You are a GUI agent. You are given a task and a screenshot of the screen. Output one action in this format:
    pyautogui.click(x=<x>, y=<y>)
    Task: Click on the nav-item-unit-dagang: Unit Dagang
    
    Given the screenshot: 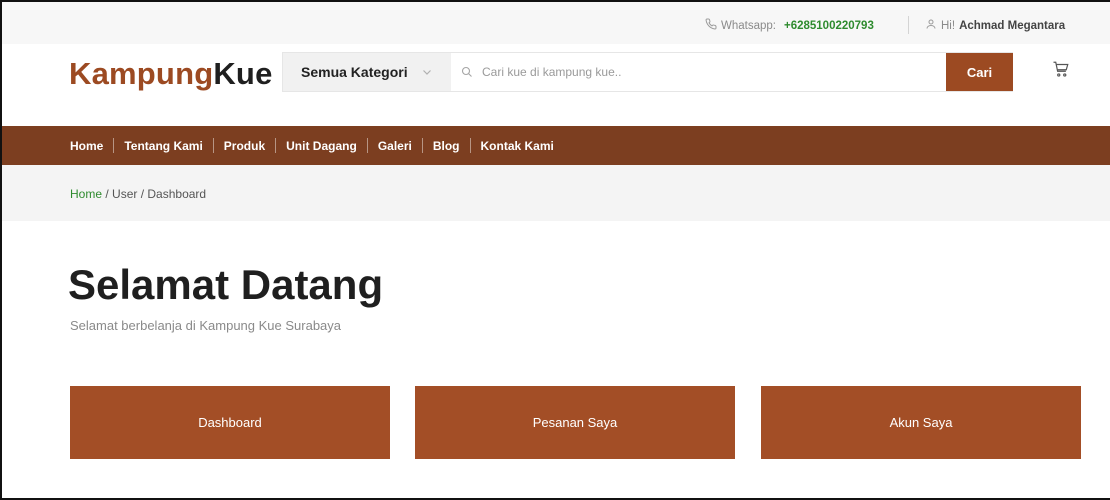 What is the action you would take?
    pyautogui.click(x=321, y=146)
    